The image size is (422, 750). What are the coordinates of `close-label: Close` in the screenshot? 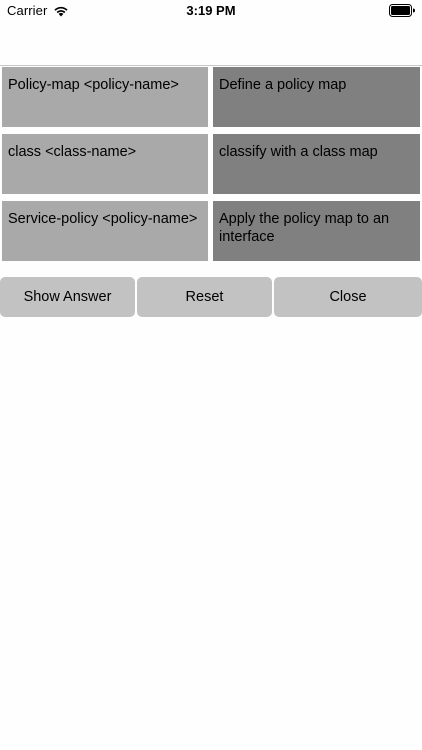 It's located at (348, 297).